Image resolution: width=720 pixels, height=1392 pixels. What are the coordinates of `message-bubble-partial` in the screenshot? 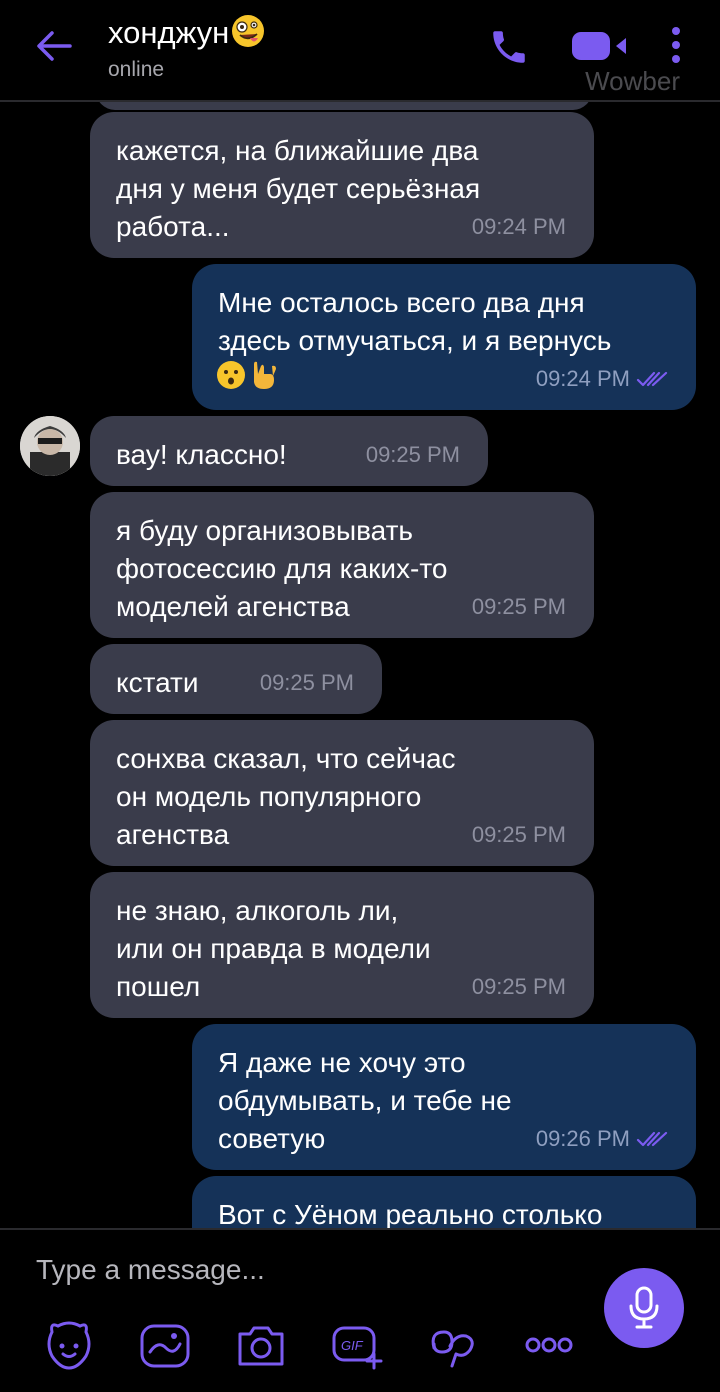 It's located at (344, 106).